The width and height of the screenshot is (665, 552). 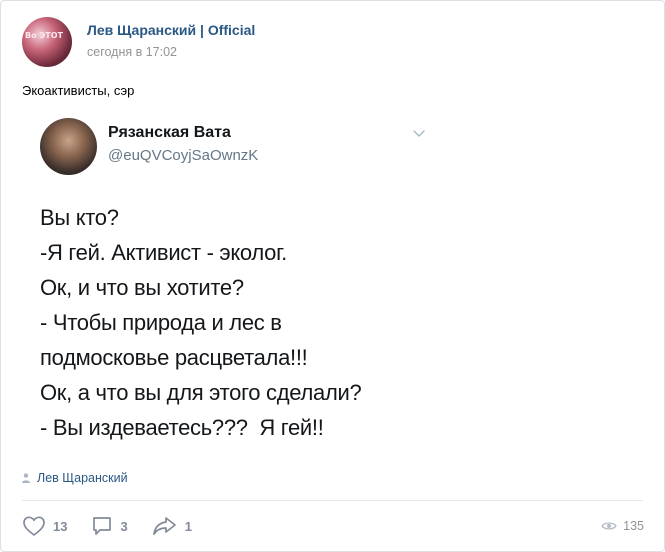 What do you see at coordinates (26, 478) in the screenshot?
I see `user-icon` at bounding box center [26, 478].